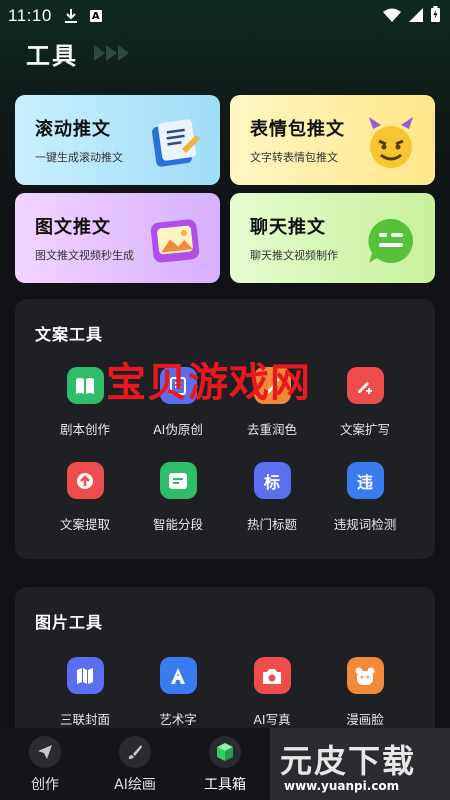  Describe the element at coordinates (365, 719) in the screenshot. I see `tool-label: 漫画脸` at that location.